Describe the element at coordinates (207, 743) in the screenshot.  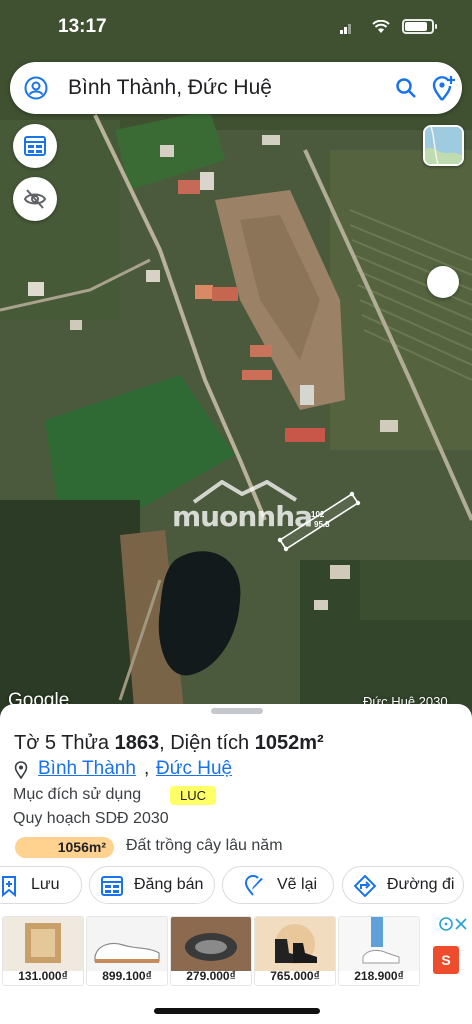
I see `title-area-label: , Diện tích` at that location.